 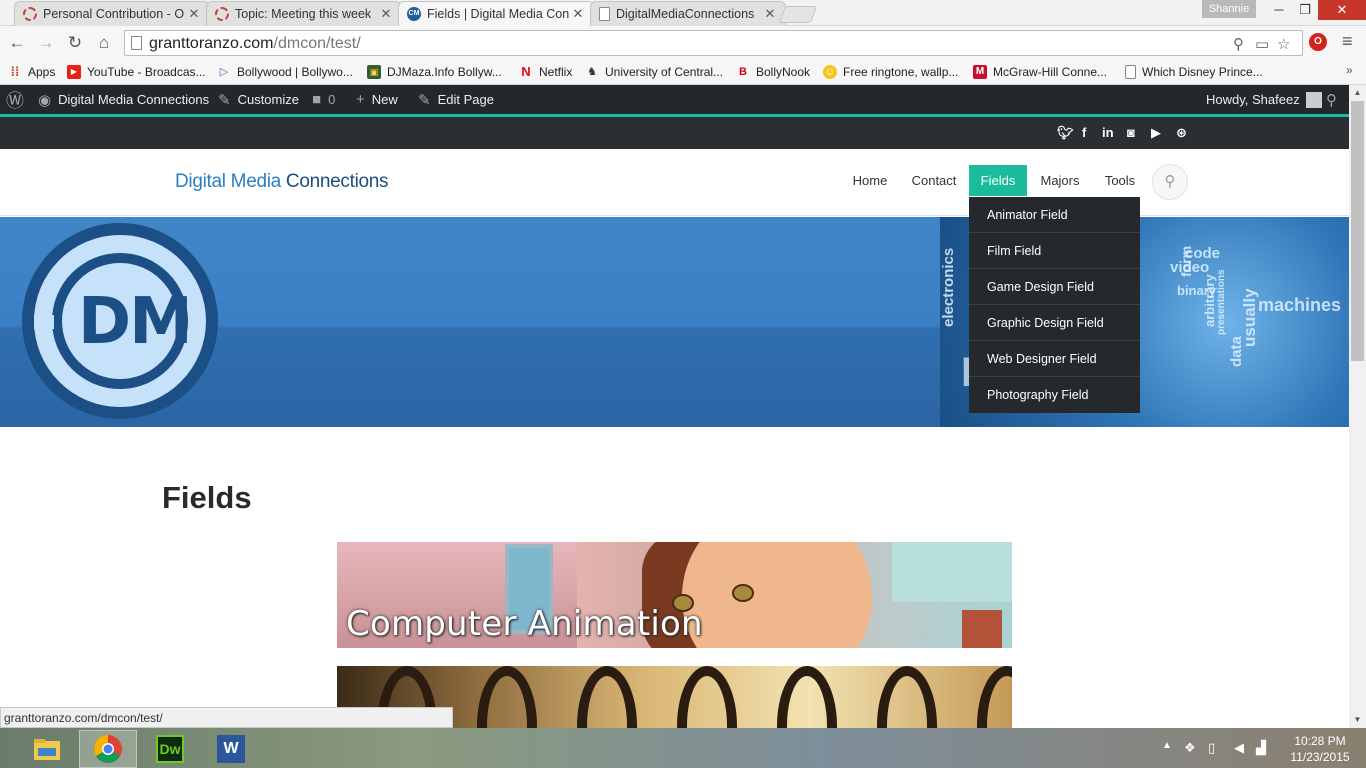 I want to click on dashboard-icon: ◉, so click(x=45, y=100).